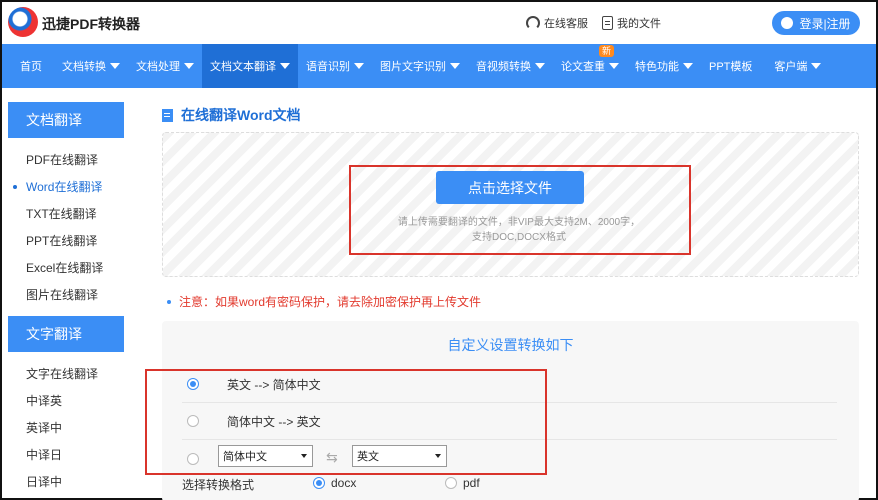 The height and width of the screenshot is (500, 878). I want to click on sidebar-item-pdf-translate: PDF在线翻译, so click(66, 159).